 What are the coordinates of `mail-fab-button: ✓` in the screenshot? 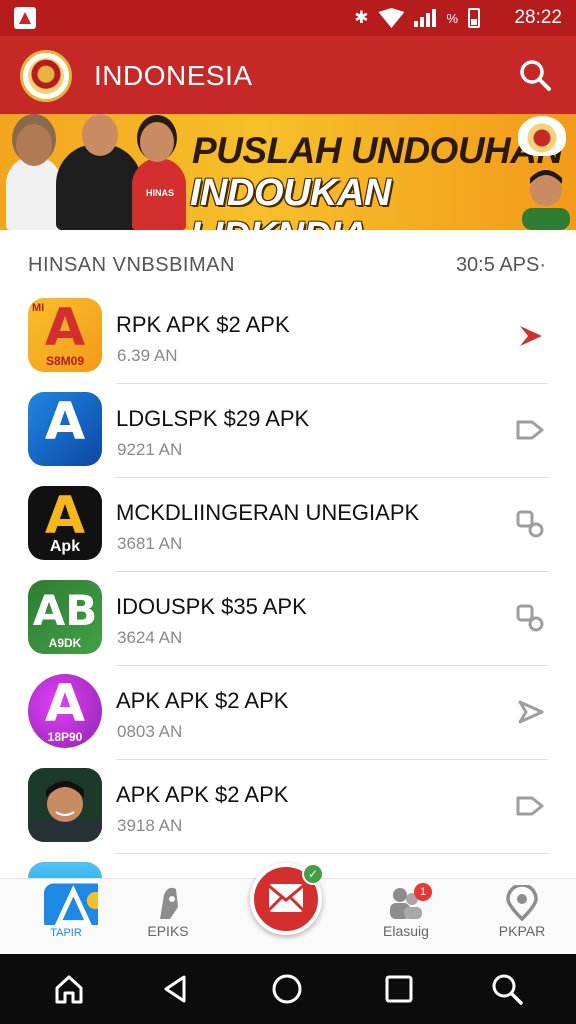 It's located at (287, 899).